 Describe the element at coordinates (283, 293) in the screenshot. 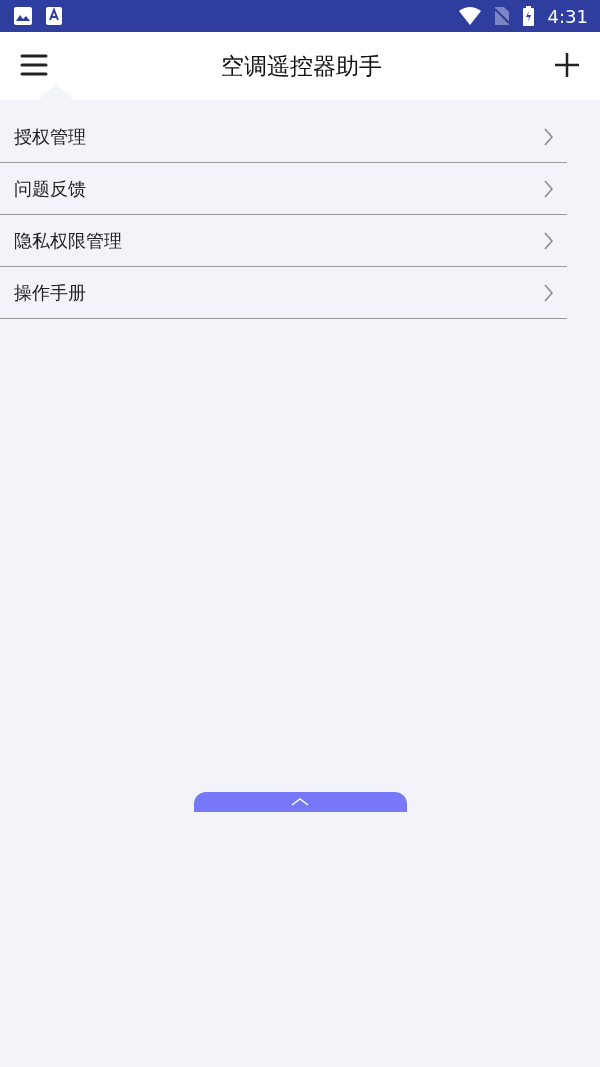

I see `menu-item: 操作手册` at that location.